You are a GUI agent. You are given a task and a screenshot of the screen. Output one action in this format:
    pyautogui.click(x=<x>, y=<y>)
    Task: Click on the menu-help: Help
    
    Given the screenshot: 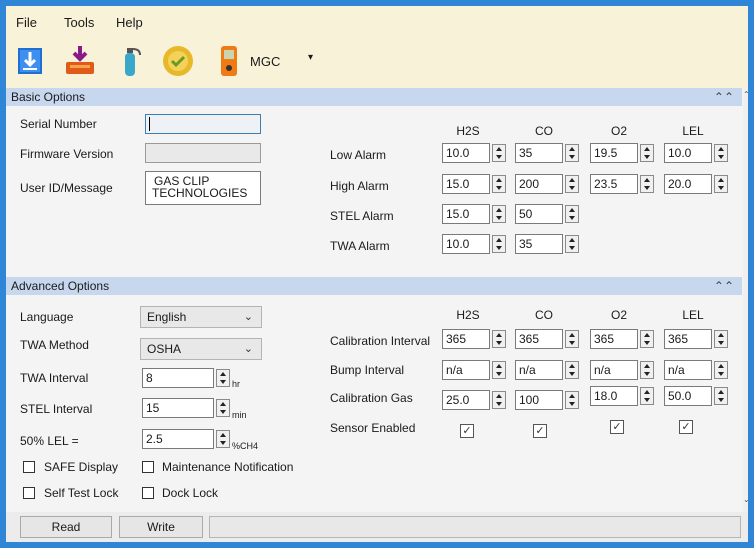 What is the action you would take?
    pyautogui.click(x=129, y=22)
    